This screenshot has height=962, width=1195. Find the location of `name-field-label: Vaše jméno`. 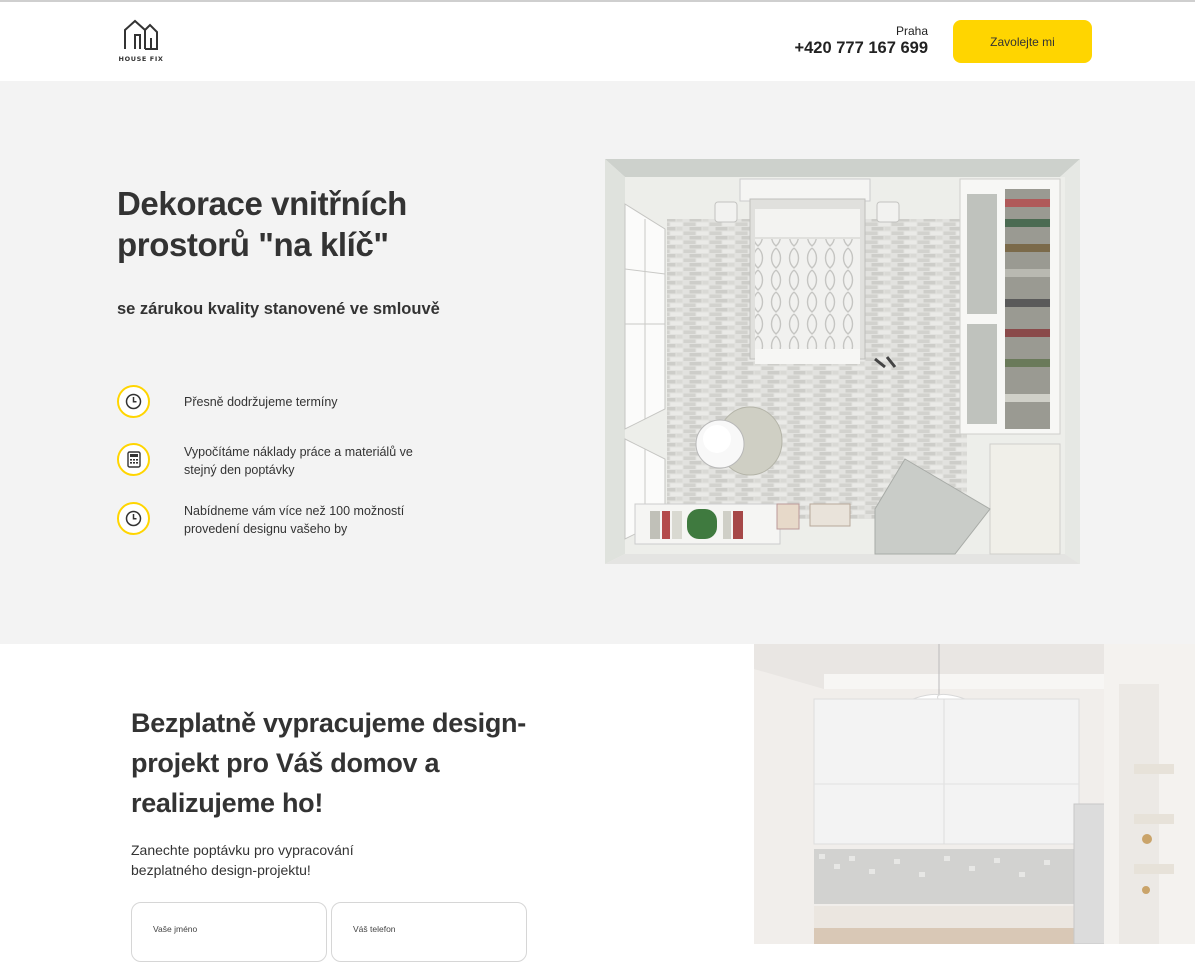

name-field-label: Vaše jméno is located at coordinates (175, 929).